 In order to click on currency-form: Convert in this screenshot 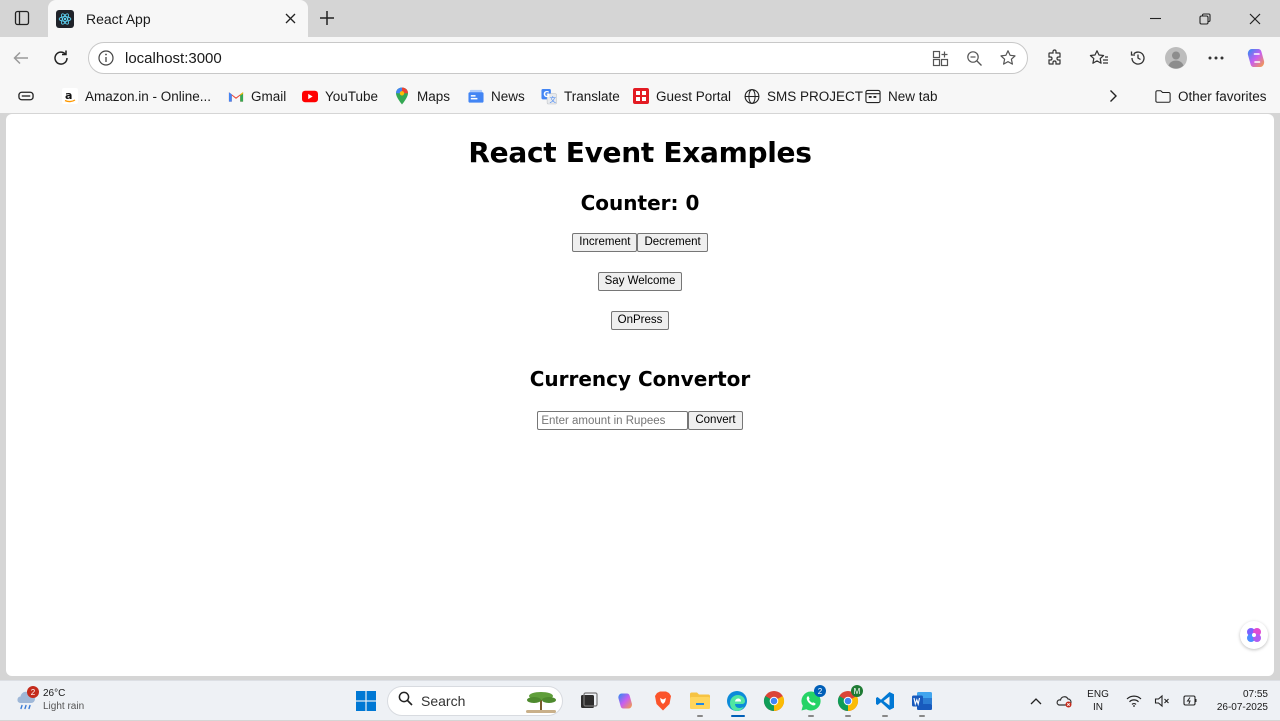, I will do `click(640, 420)`.